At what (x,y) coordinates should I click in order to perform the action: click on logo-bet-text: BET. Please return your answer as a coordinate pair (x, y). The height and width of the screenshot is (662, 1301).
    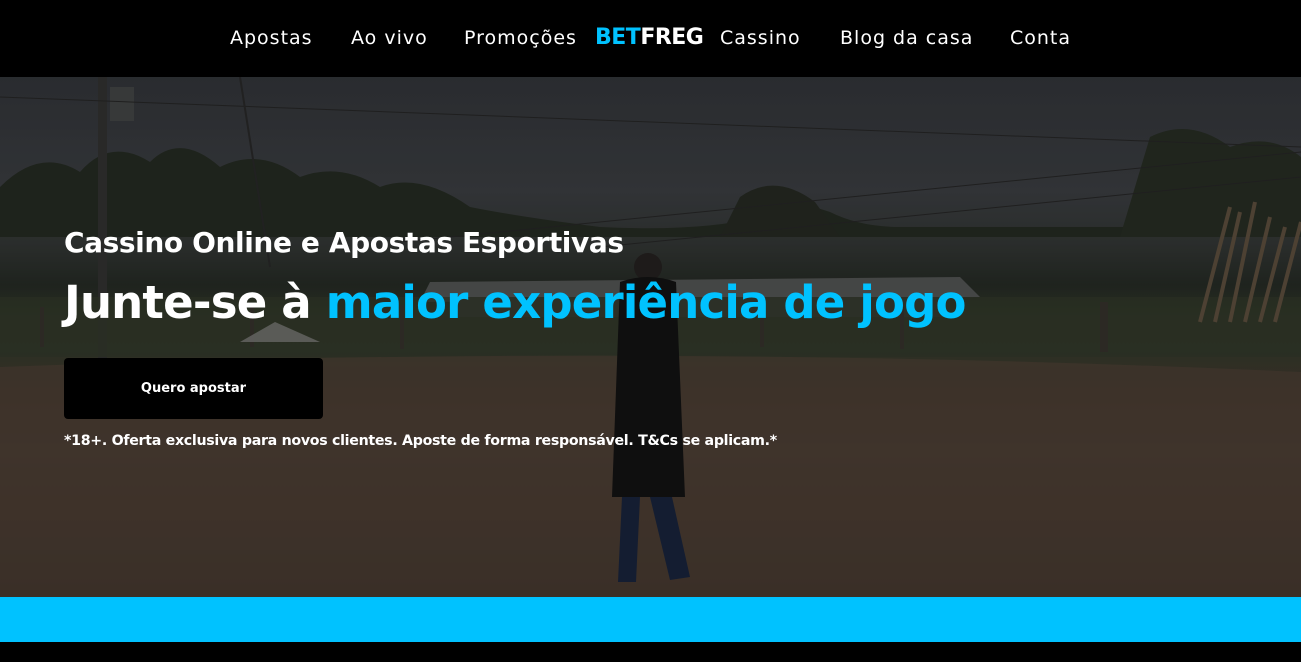
    Looking at the image, I should click on (618, 37).